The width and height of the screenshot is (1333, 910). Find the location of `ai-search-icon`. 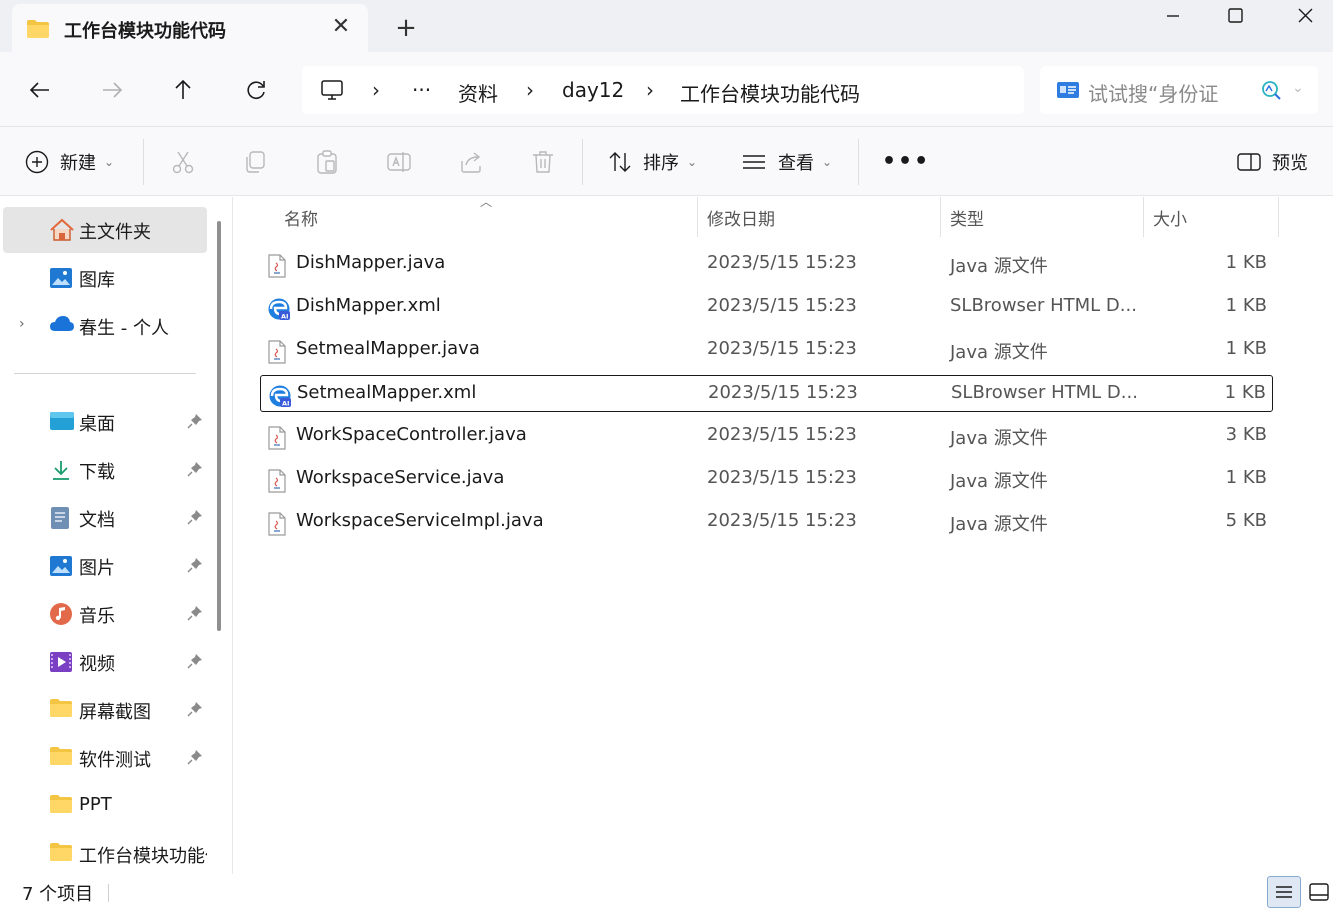

ai-search-icon is located at coordinates (1271, 92).